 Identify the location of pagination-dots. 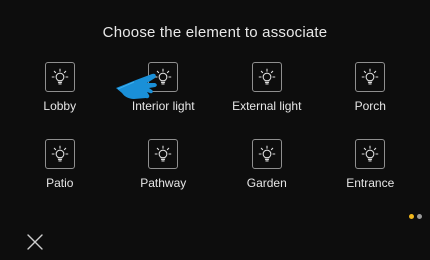
(415, 216).